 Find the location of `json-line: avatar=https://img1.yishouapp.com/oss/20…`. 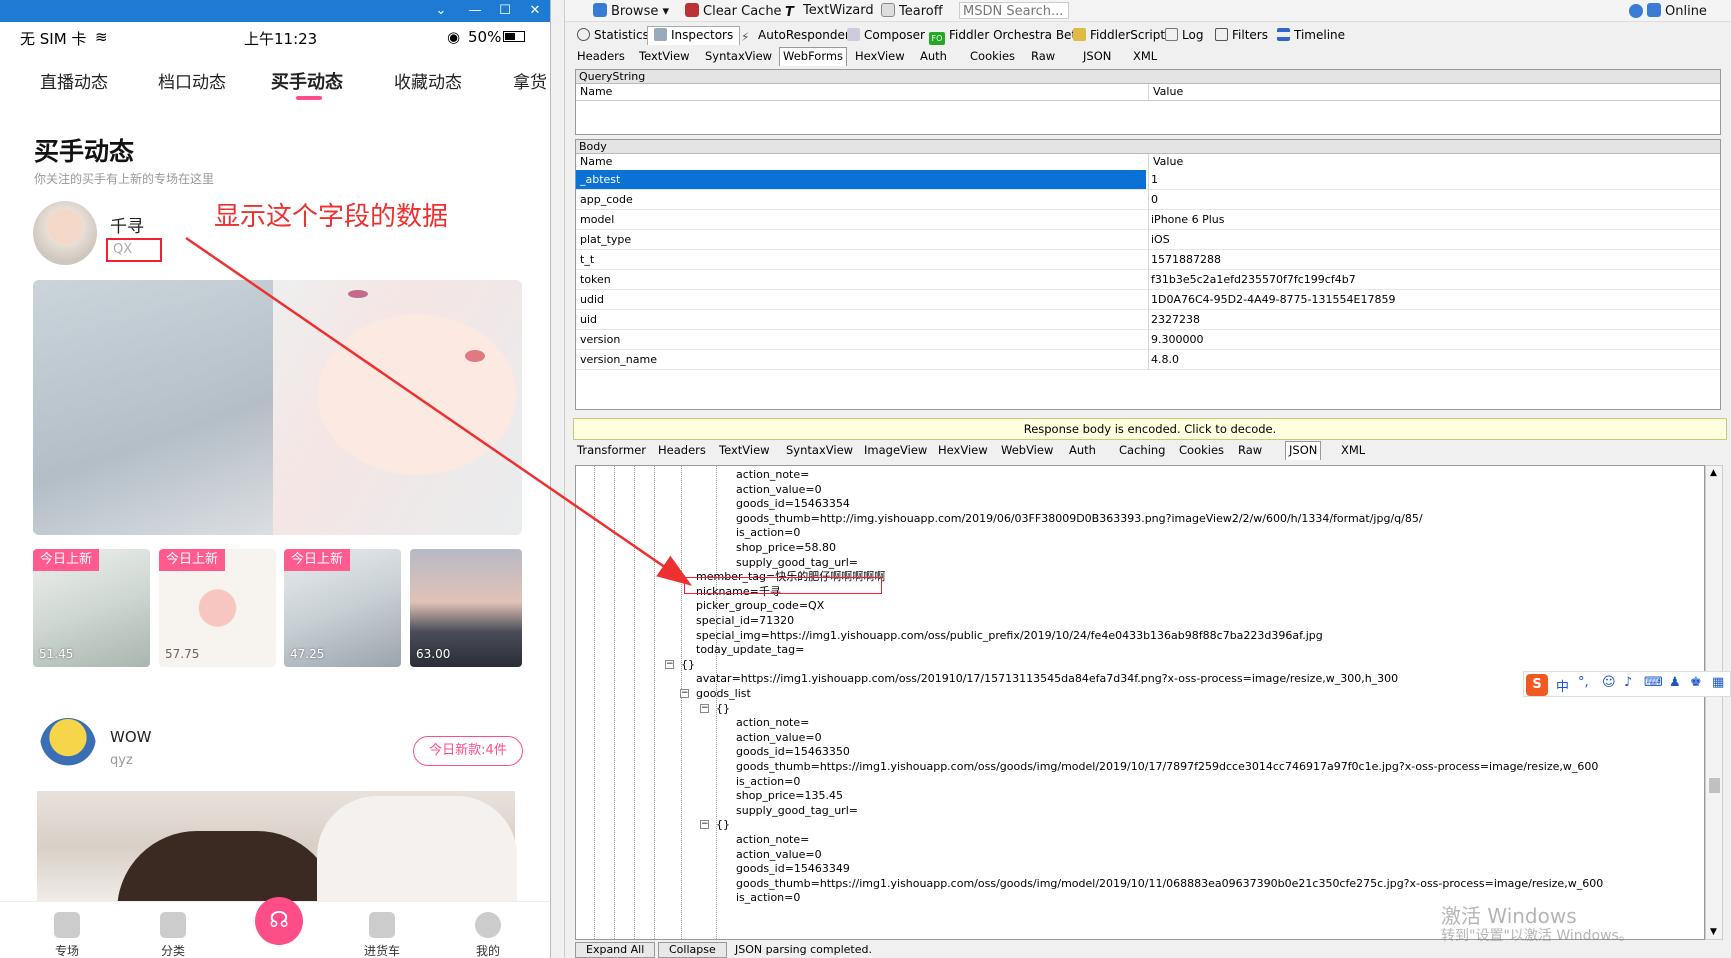

json-line: avatar=https://img1.yishouapp.com/oss/20… is located at coordinates (1047, 679).